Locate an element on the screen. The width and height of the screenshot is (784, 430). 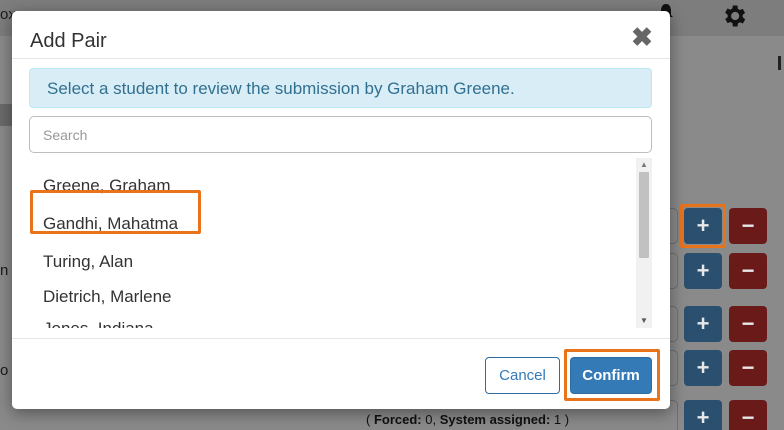
list-item: Dietrich, Marlene is located at coordinates (107, 297).